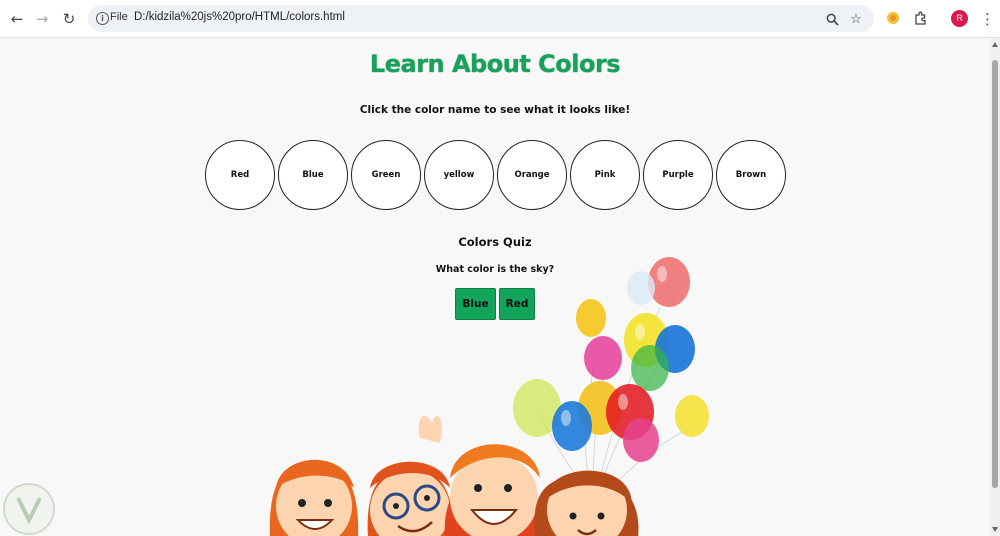  What do you see at coordinates (832, 19) in the screenshot?
I see `zoom-icon` at bounding box center [832, 19].